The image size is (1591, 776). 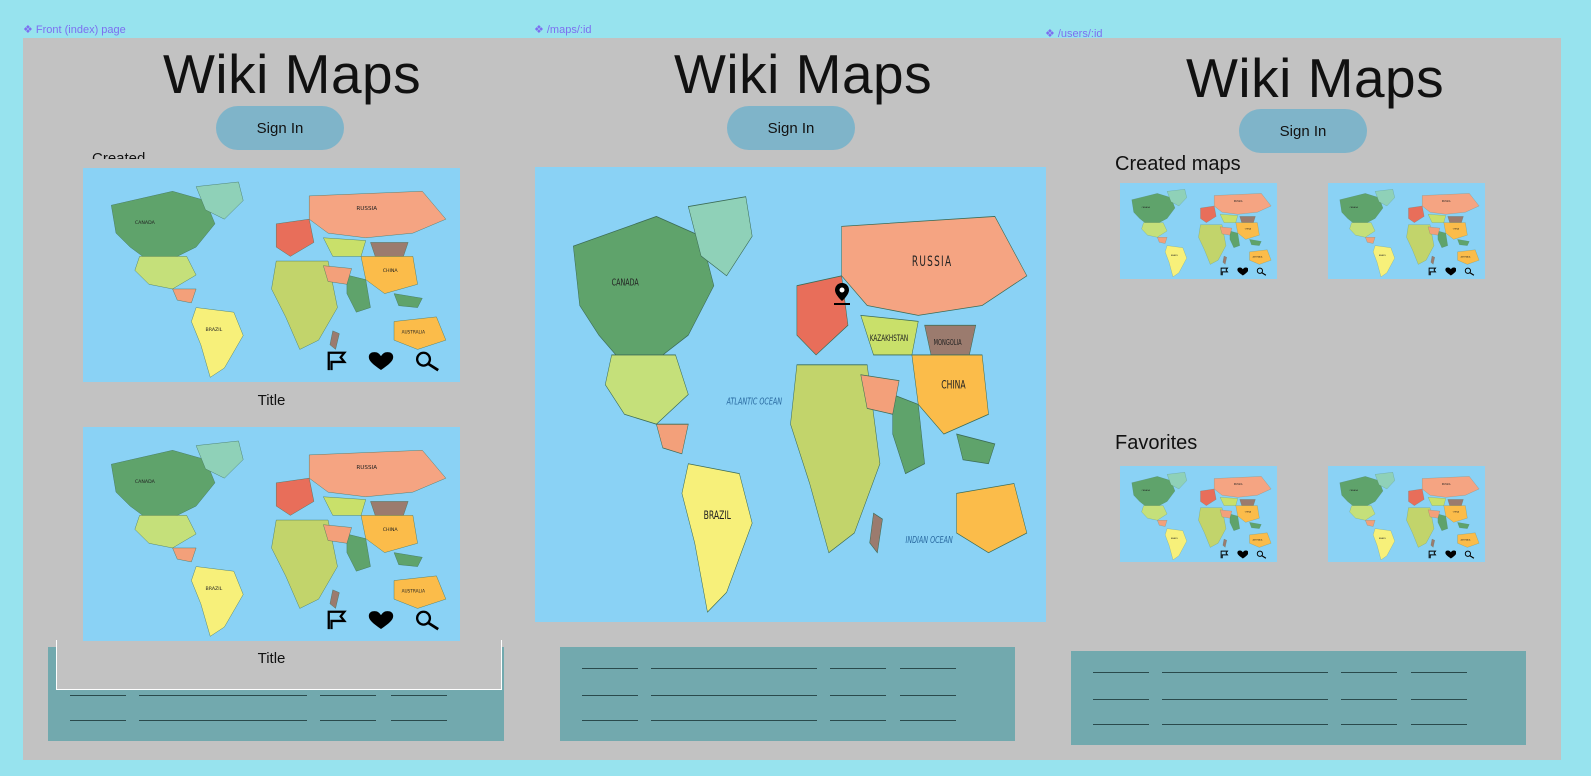 I want to click on svg-text: KAZAKHSTAN, so click(x=889, y=338).